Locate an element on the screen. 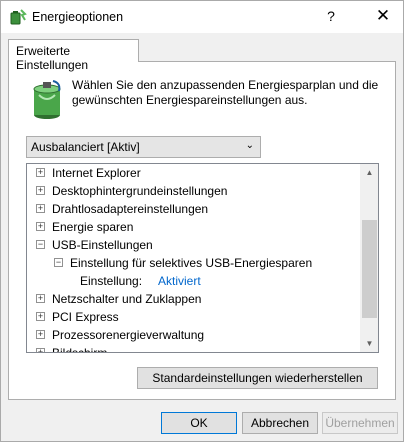 The height and width of the screenshot is (442, 404). battery-icon is located at coordinates (47, 99).